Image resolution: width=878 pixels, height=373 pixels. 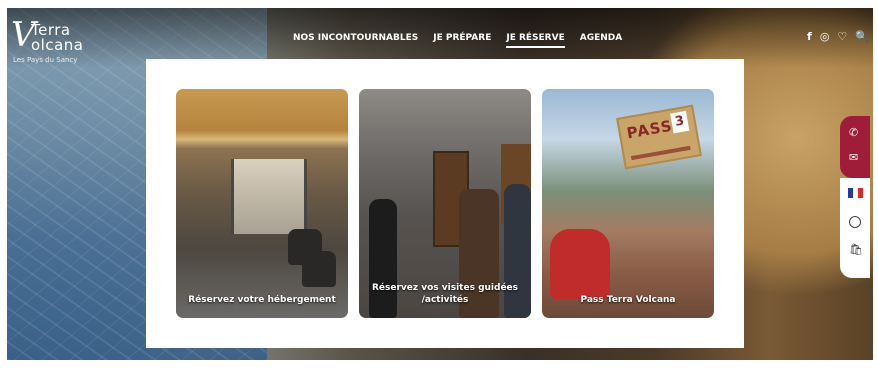 I want to click on card-title: Réservez votre hébergement, so click(x=262, y=300).